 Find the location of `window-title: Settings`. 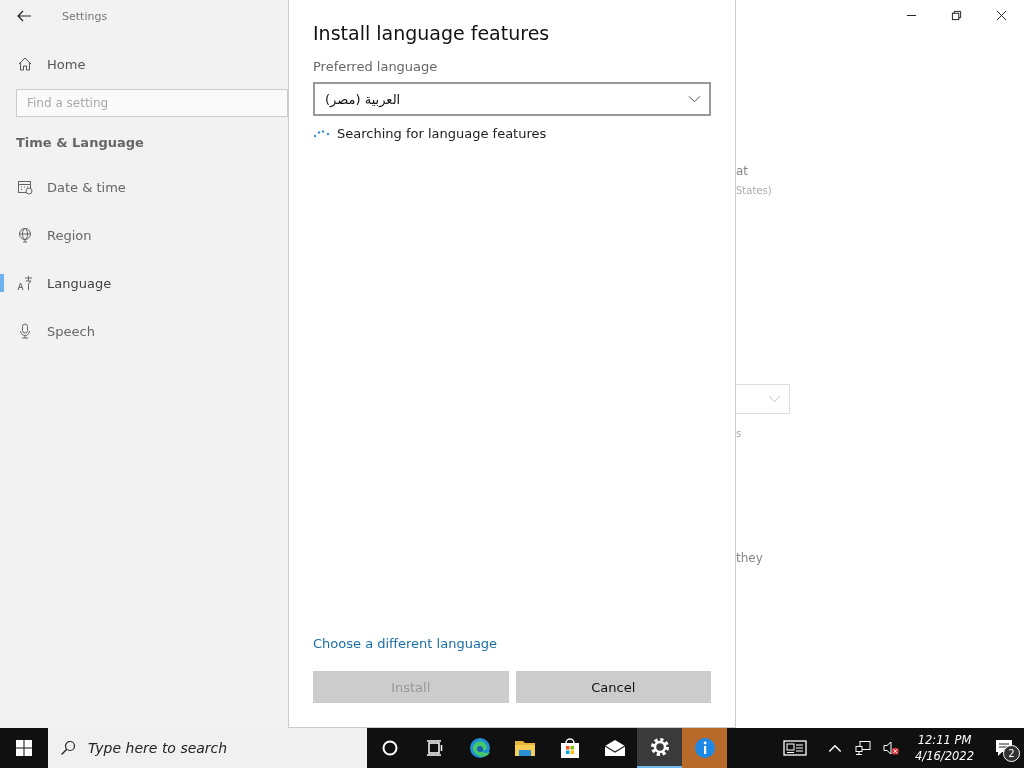

window-title: Settings is located at coordinates (85, 16).